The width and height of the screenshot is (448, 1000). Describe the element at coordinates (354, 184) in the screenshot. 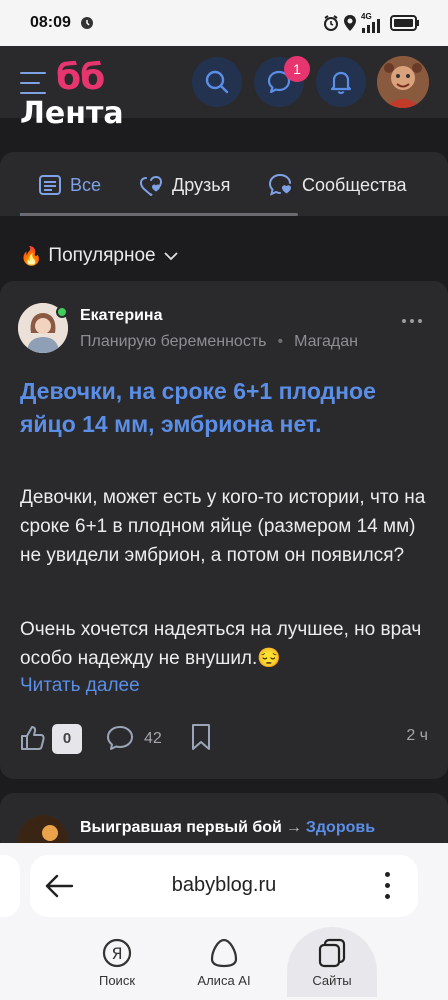

I see `tab-communities-label: Сообщества` at that location.